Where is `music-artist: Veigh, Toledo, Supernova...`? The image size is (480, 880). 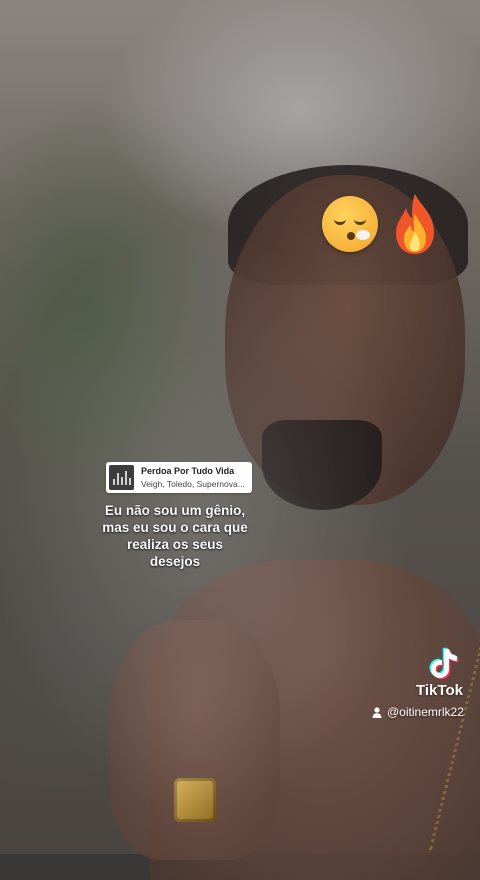
music-artist: Veigh, Toledo, Supernova... is located at coordinates (193, 484).